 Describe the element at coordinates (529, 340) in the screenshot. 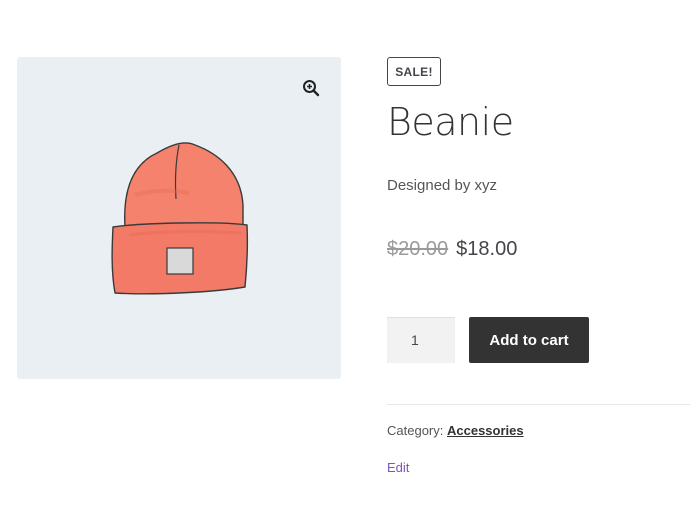

I see `add-to-cart-button: Add to cart` at that location.